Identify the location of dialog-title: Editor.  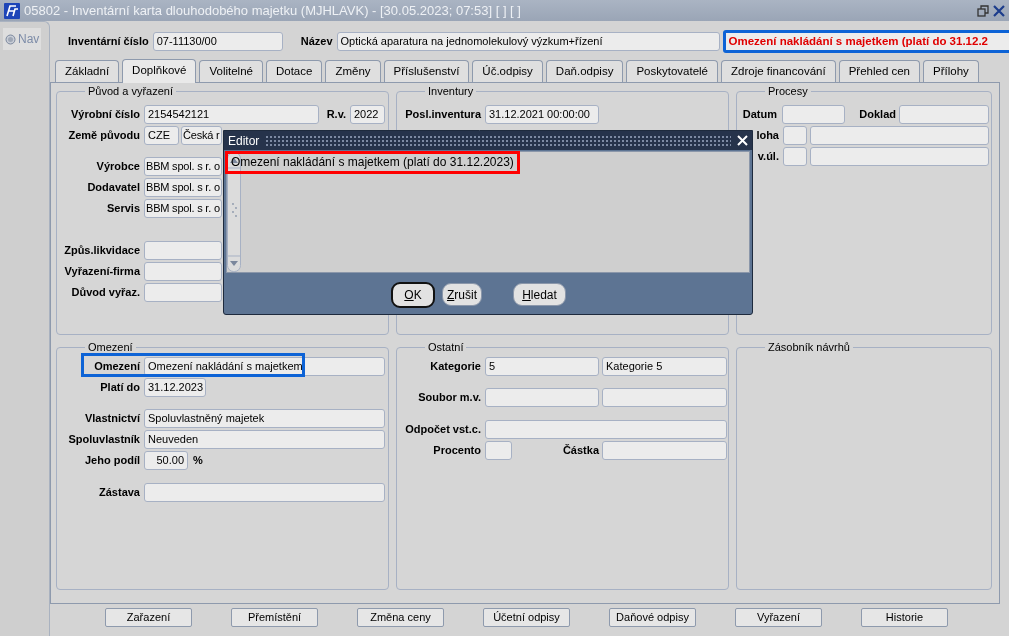
(244, 141).